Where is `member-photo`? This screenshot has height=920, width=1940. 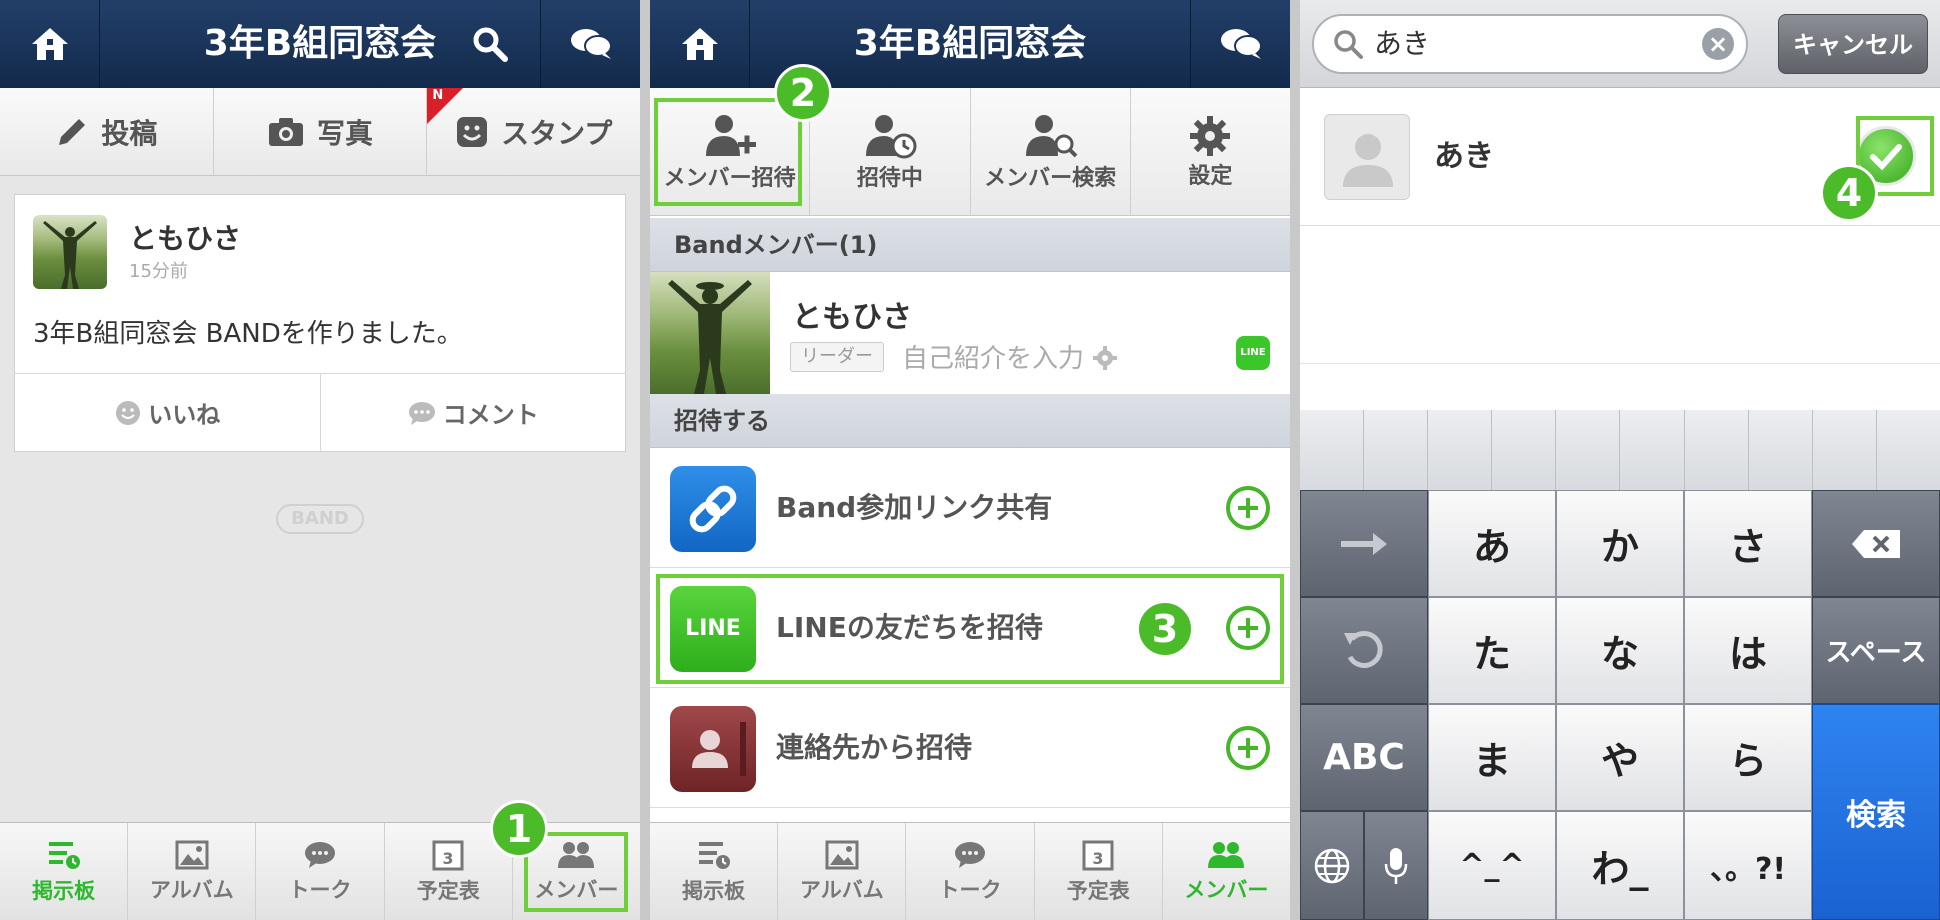 member-photo is located at coordinates (710, 333).